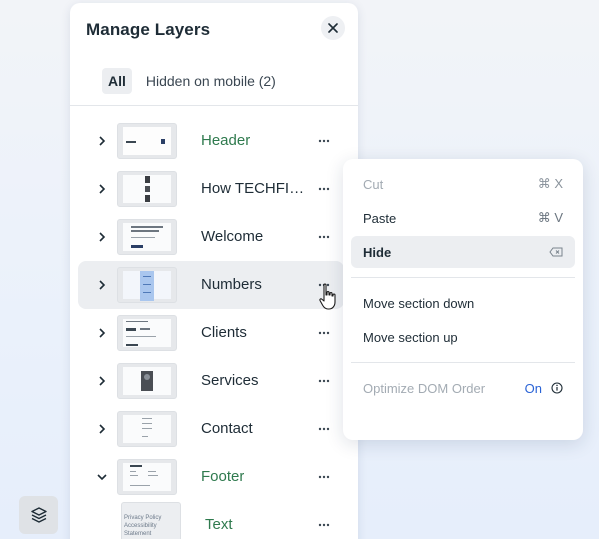 Image resolution: width=599 pixels, height=539 pixels. I want to click on close-icon, so click(333, 28).